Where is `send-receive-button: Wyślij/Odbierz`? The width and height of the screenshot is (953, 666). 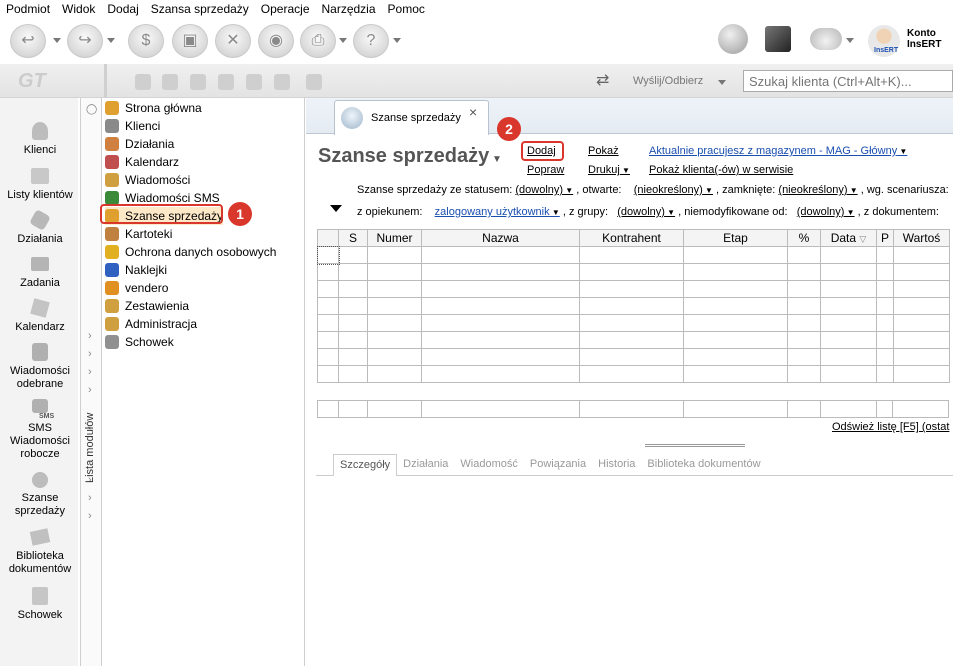 send-receive-button: Wyślij/Odbierz is located at coordinates (668, 81).